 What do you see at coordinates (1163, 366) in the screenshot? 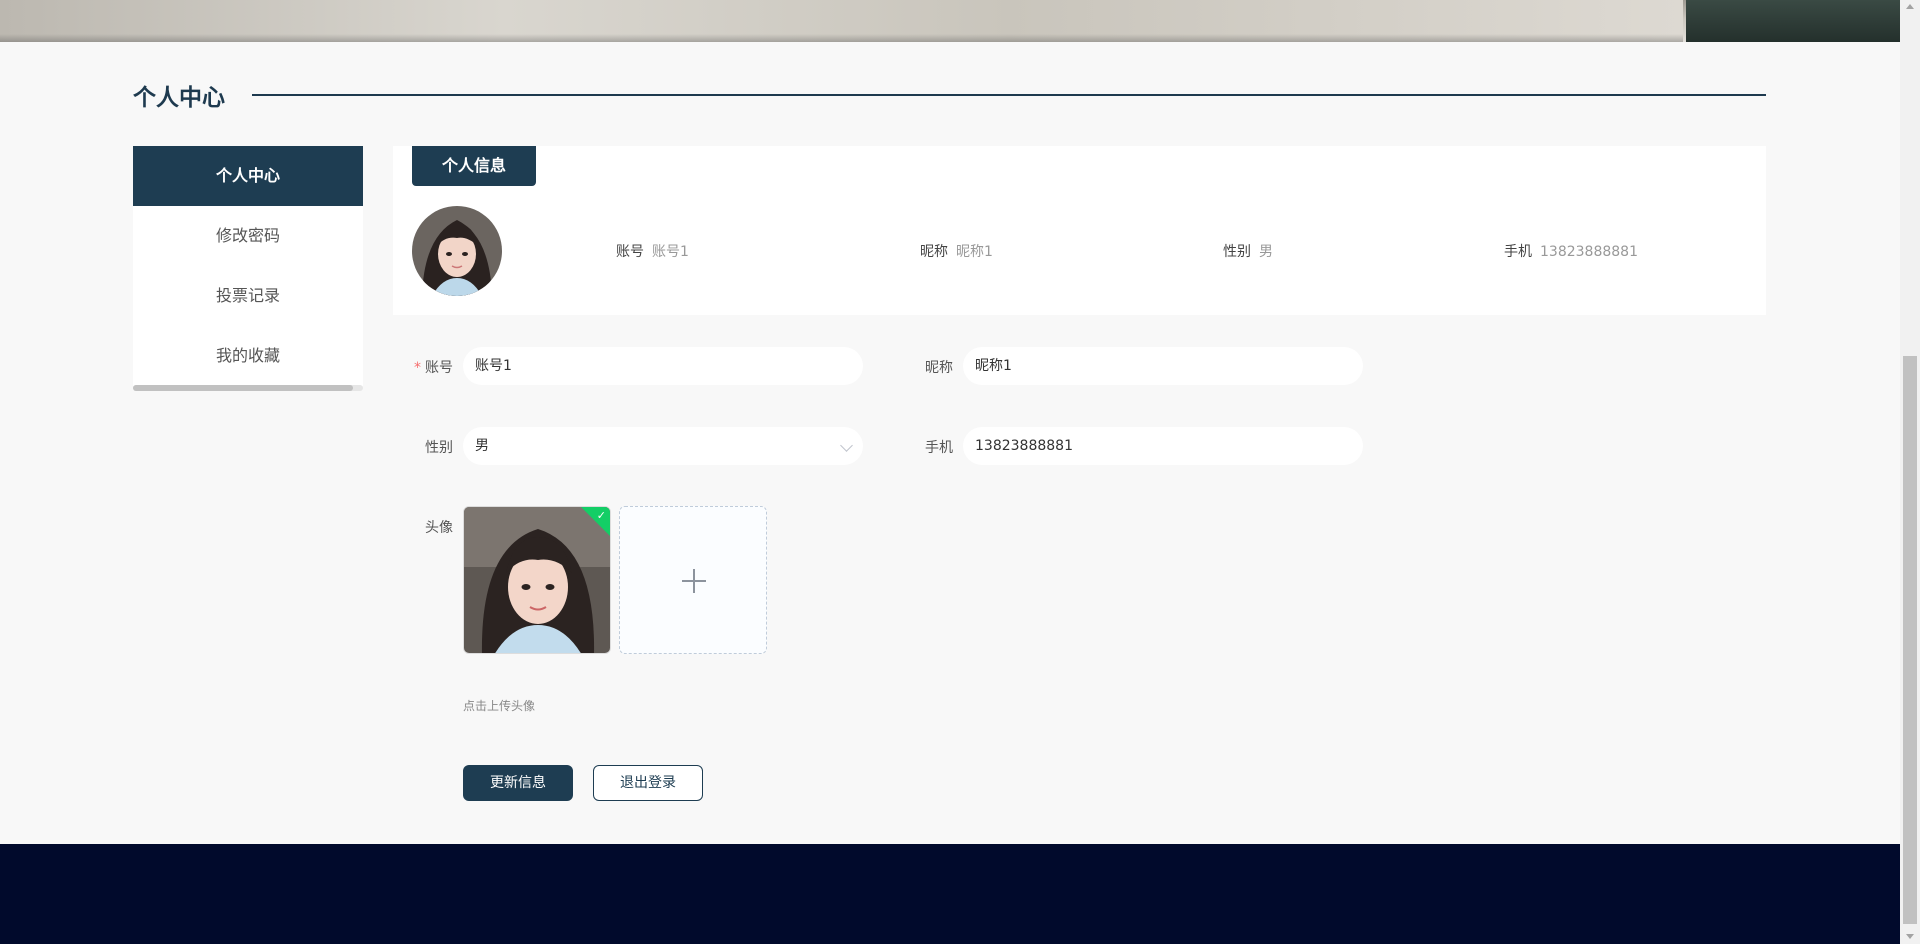
I see `nickname-input: 昵称1` at bounding box center [1163, 366].